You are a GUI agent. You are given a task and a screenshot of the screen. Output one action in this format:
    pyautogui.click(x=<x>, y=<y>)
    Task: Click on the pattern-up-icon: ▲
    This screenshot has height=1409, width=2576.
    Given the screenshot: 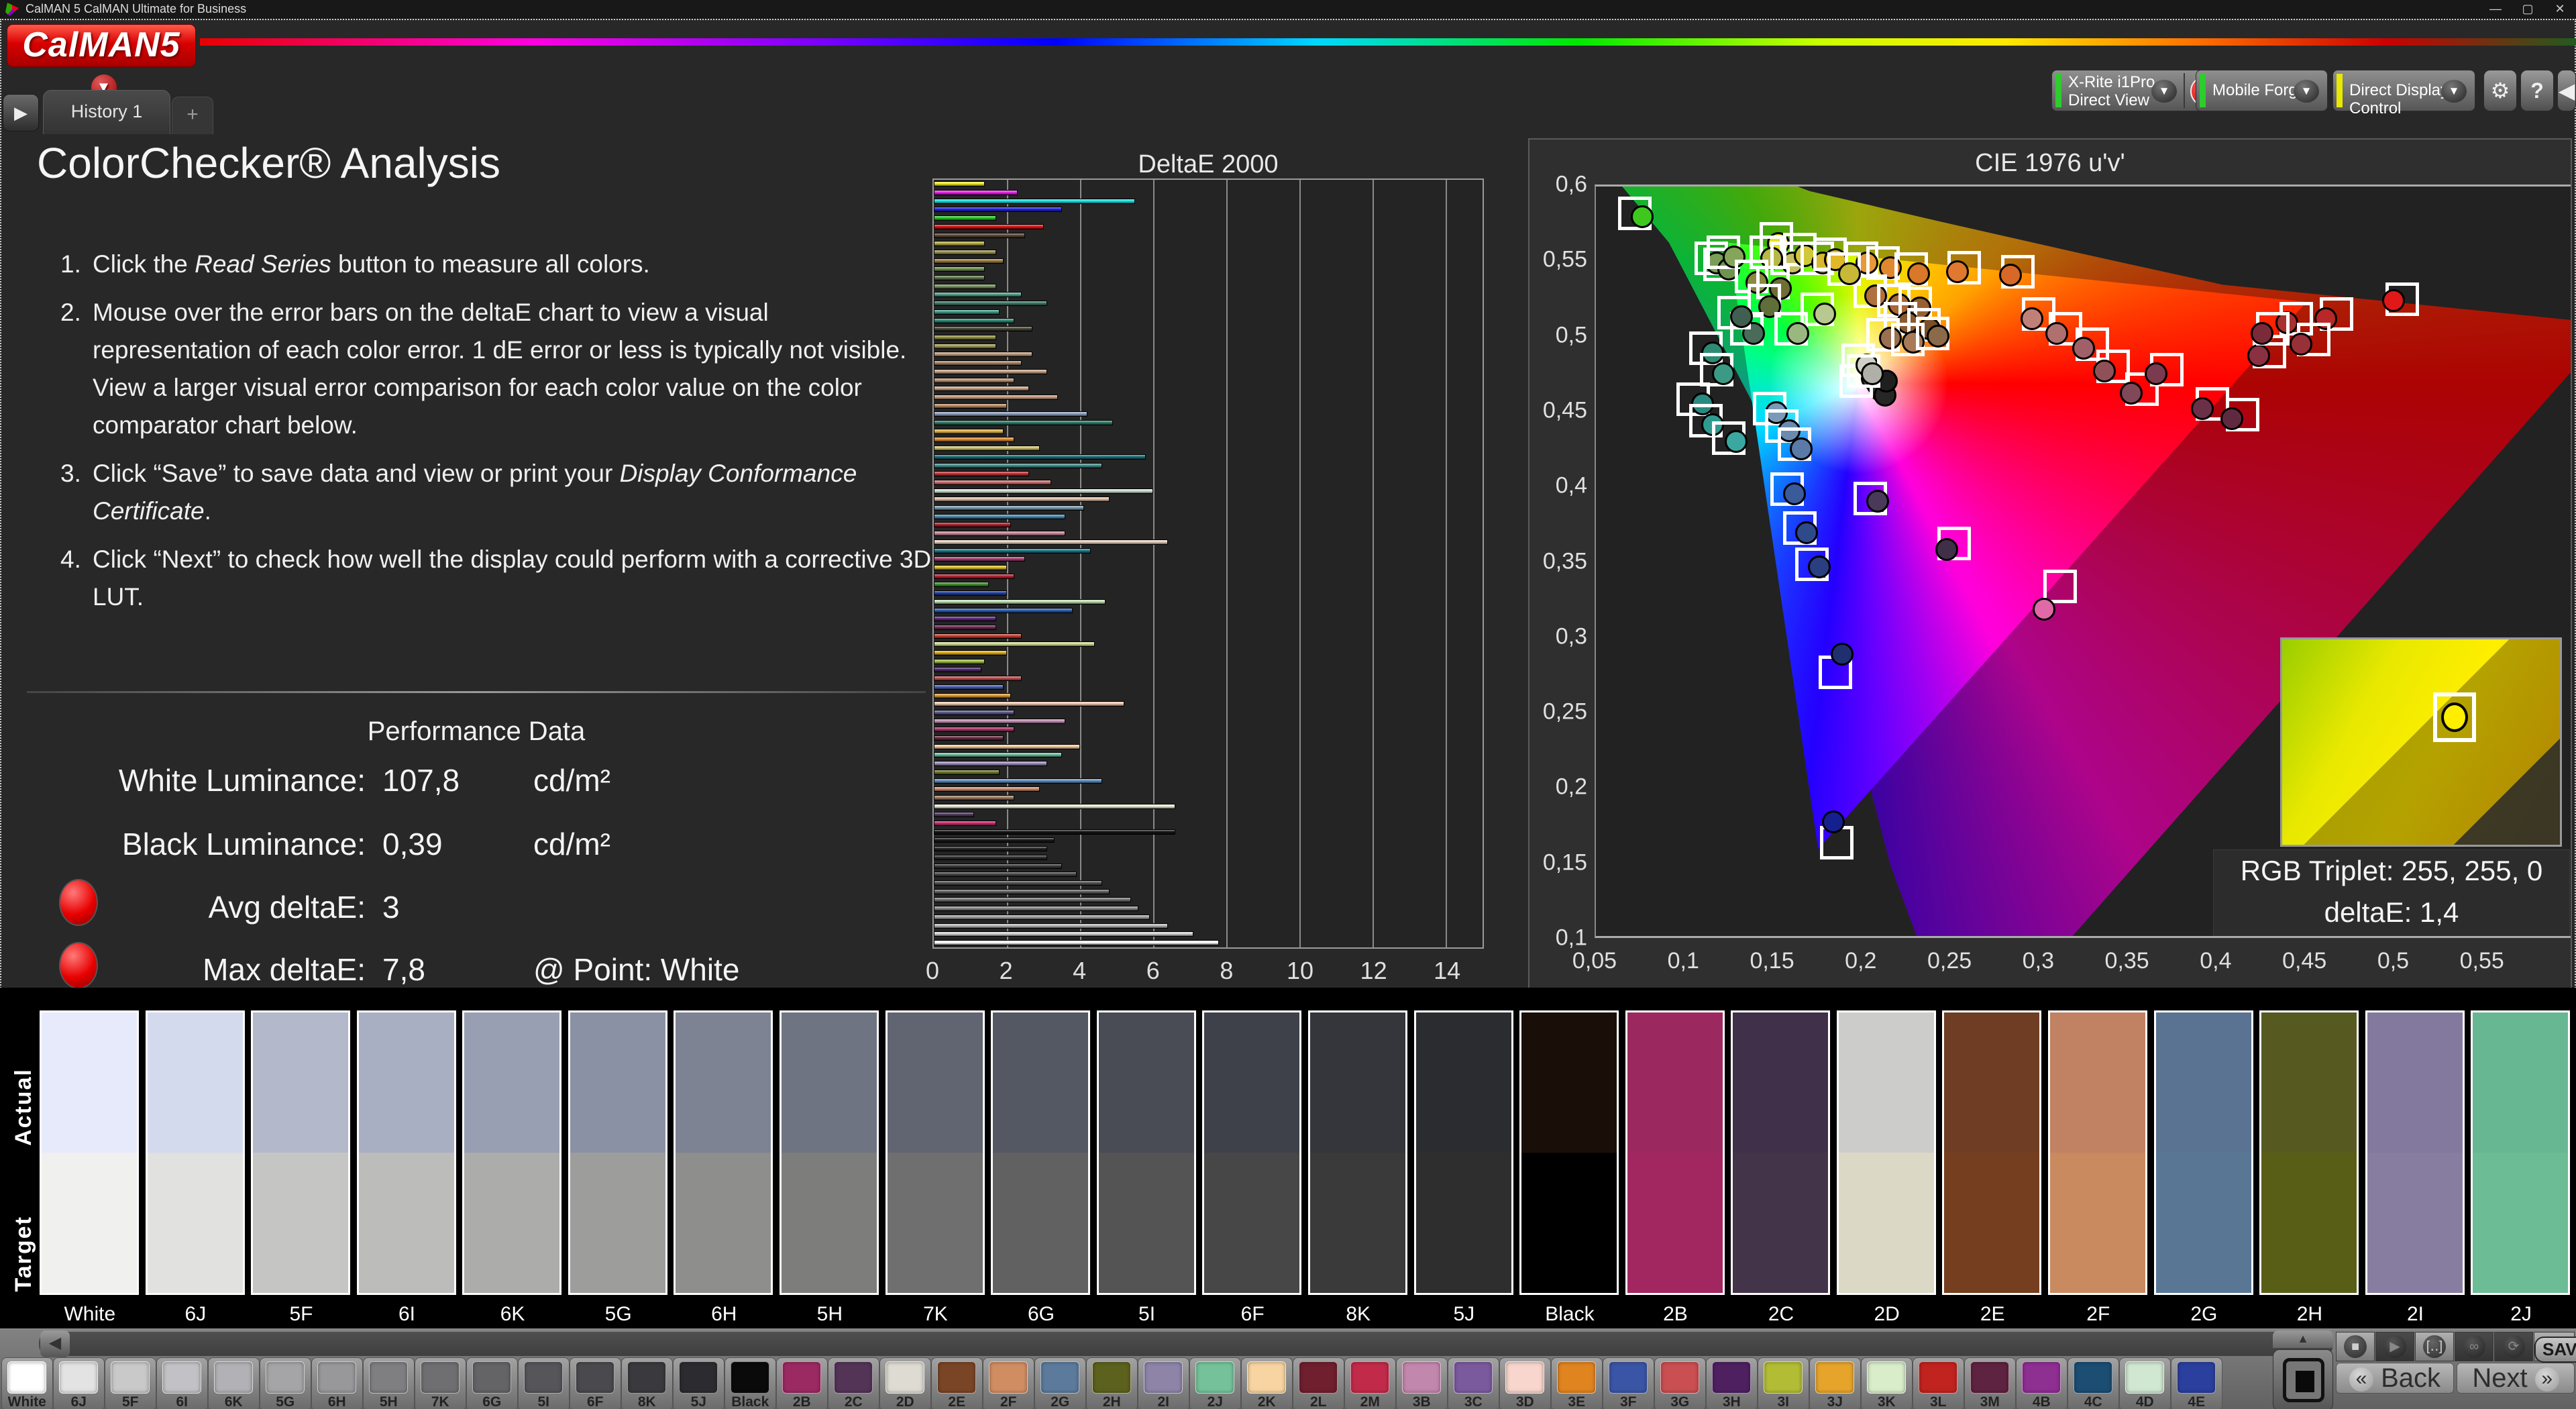 What is the action you would take?
    pyautogui.click(x=2303, y=1339)
    